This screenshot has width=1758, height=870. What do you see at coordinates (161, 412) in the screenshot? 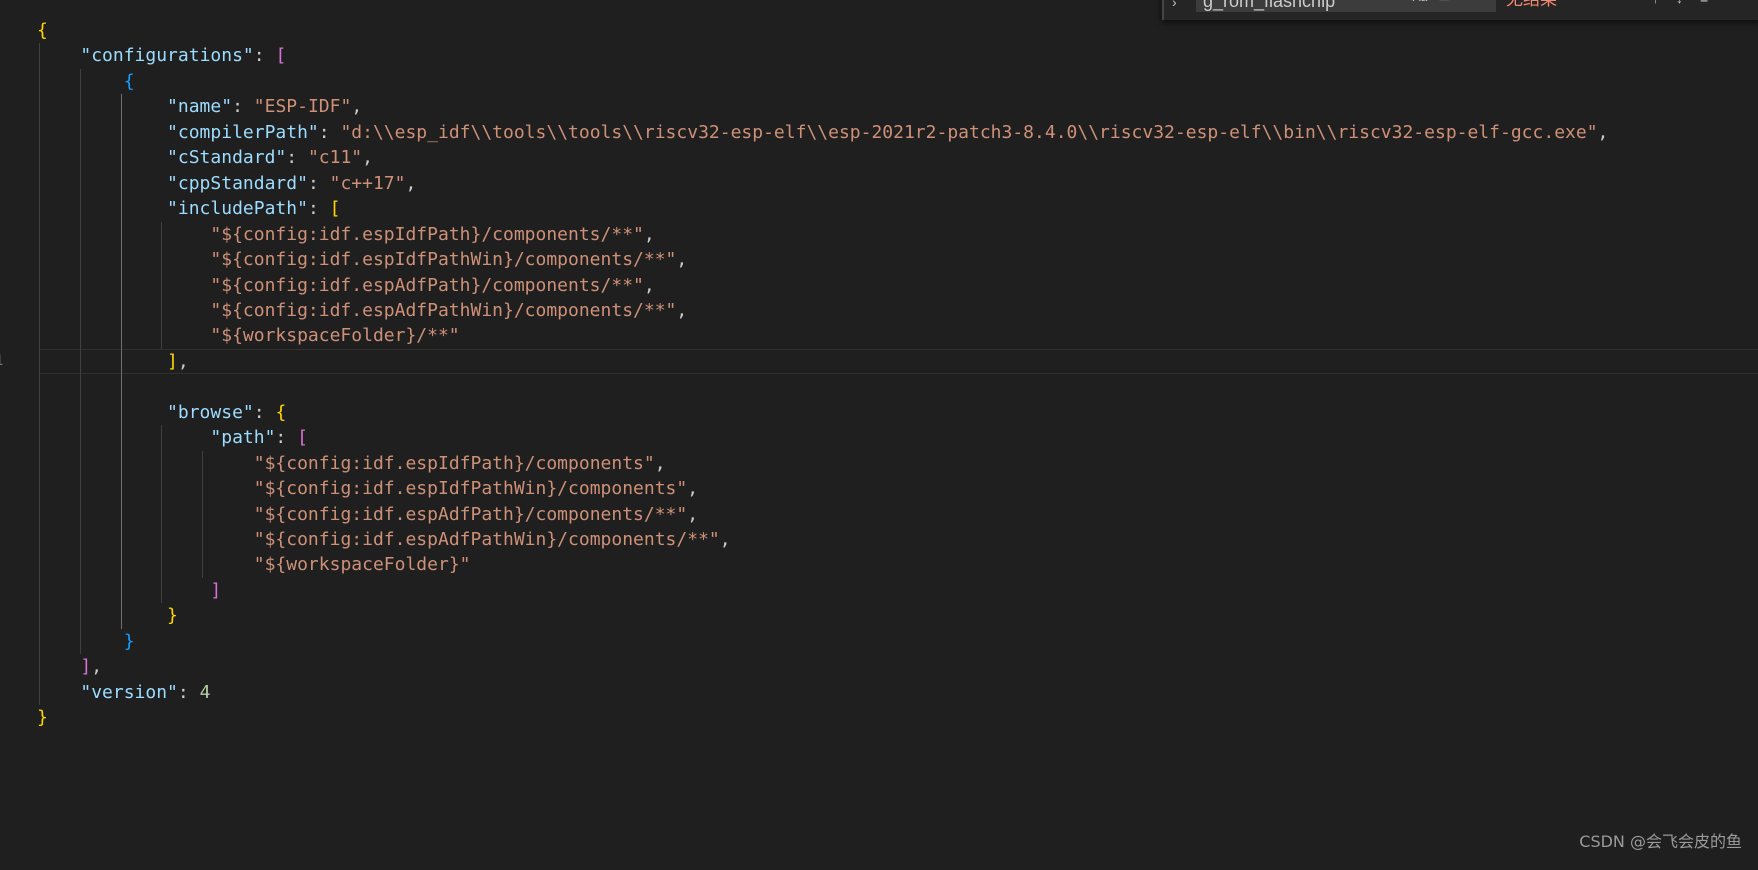
I see `code-line: "browse": {` at bounding box center [161, 412].